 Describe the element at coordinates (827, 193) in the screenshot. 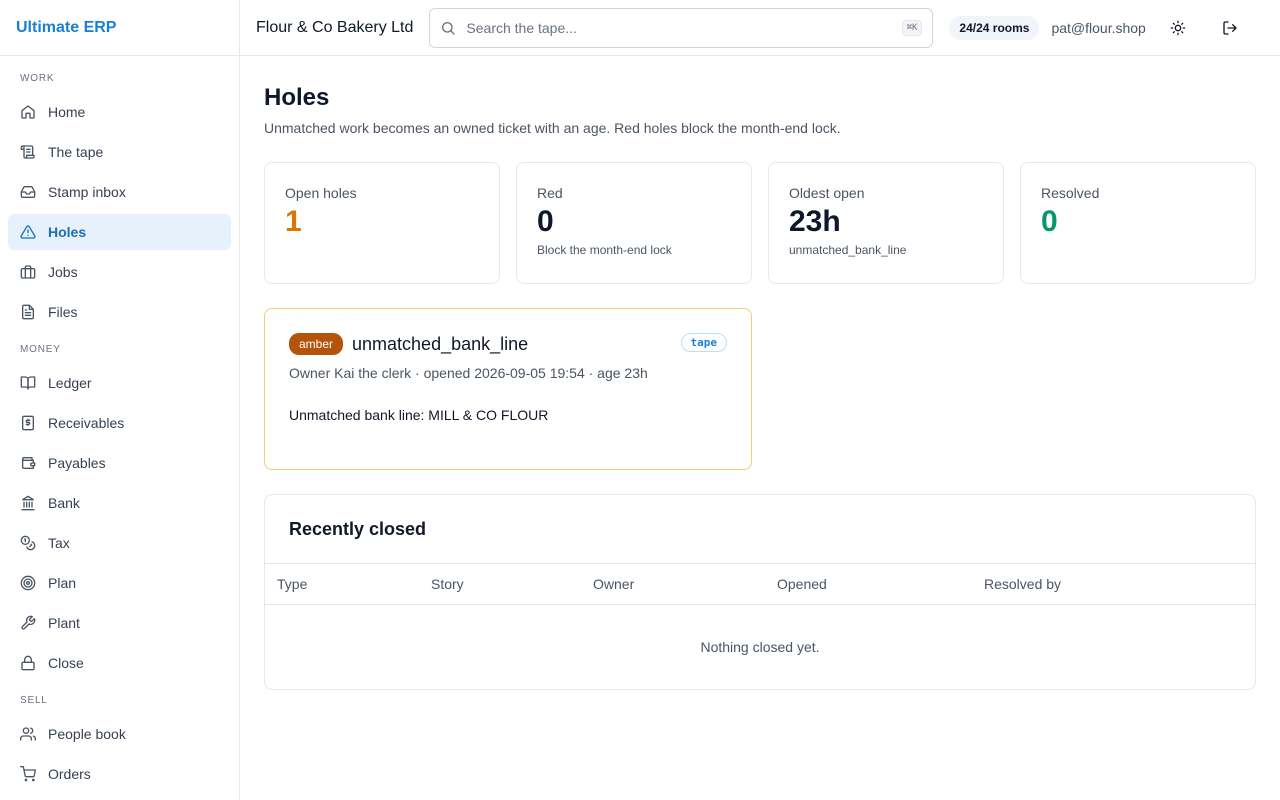

I see `stat-label: Oldest open` at that location.